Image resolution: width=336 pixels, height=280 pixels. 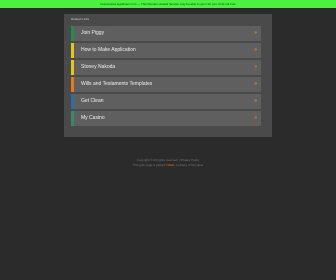 What do you see at coordinates (166, 118) in the screenshot?
I see `link-item-my-casino: My Casino »` at bounding box center [166, 118].